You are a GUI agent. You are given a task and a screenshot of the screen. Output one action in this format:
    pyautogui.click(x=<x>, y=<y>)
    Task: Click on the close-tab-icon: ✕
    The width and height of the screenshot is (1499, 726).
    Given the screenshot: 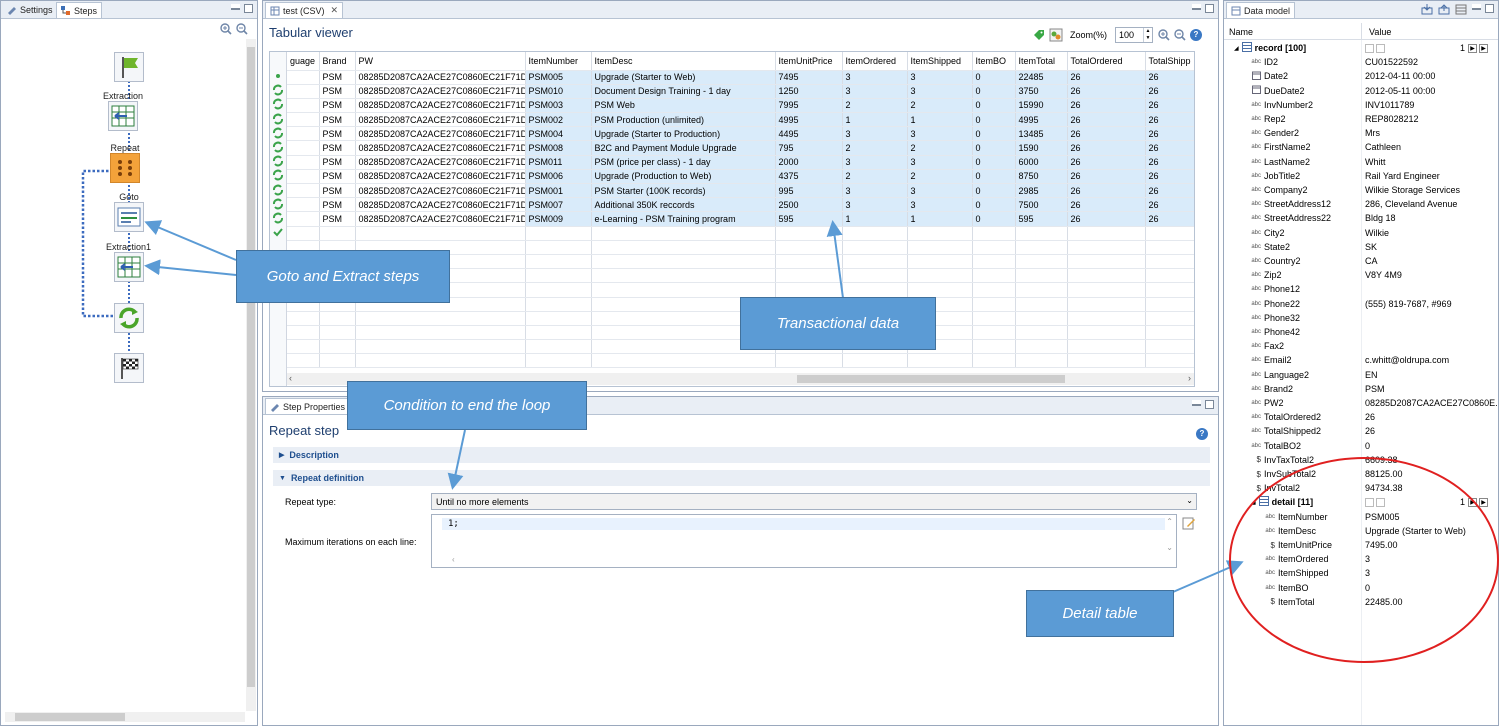 What is the action you would take?
    pyautogui.click(x=335, y=10)
    